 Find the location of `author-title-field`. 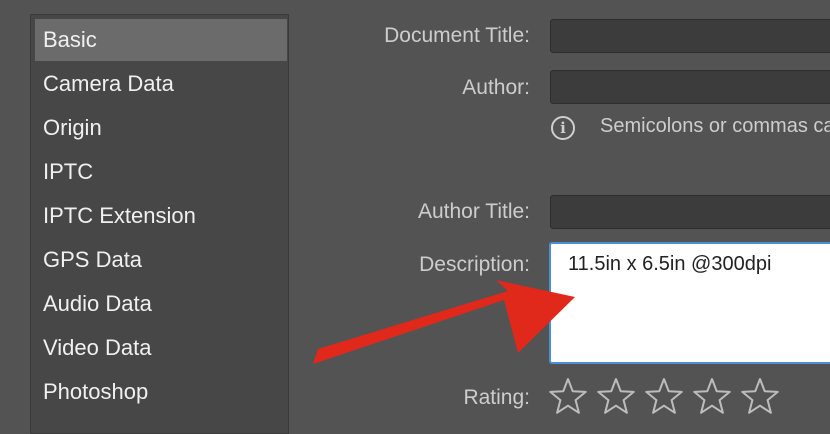

author-title-field is located at coordinates (690, 212).